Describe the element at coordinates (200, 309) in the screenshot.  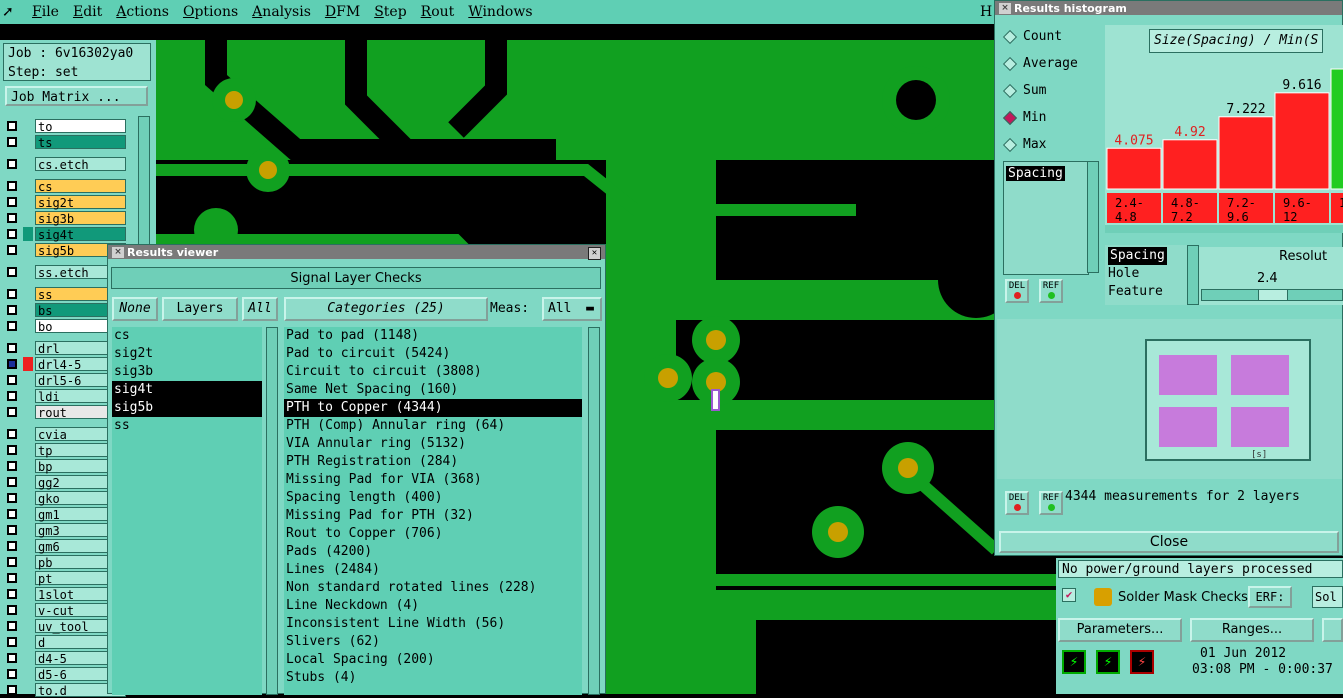
I see `layers-button: Layers` at that location.